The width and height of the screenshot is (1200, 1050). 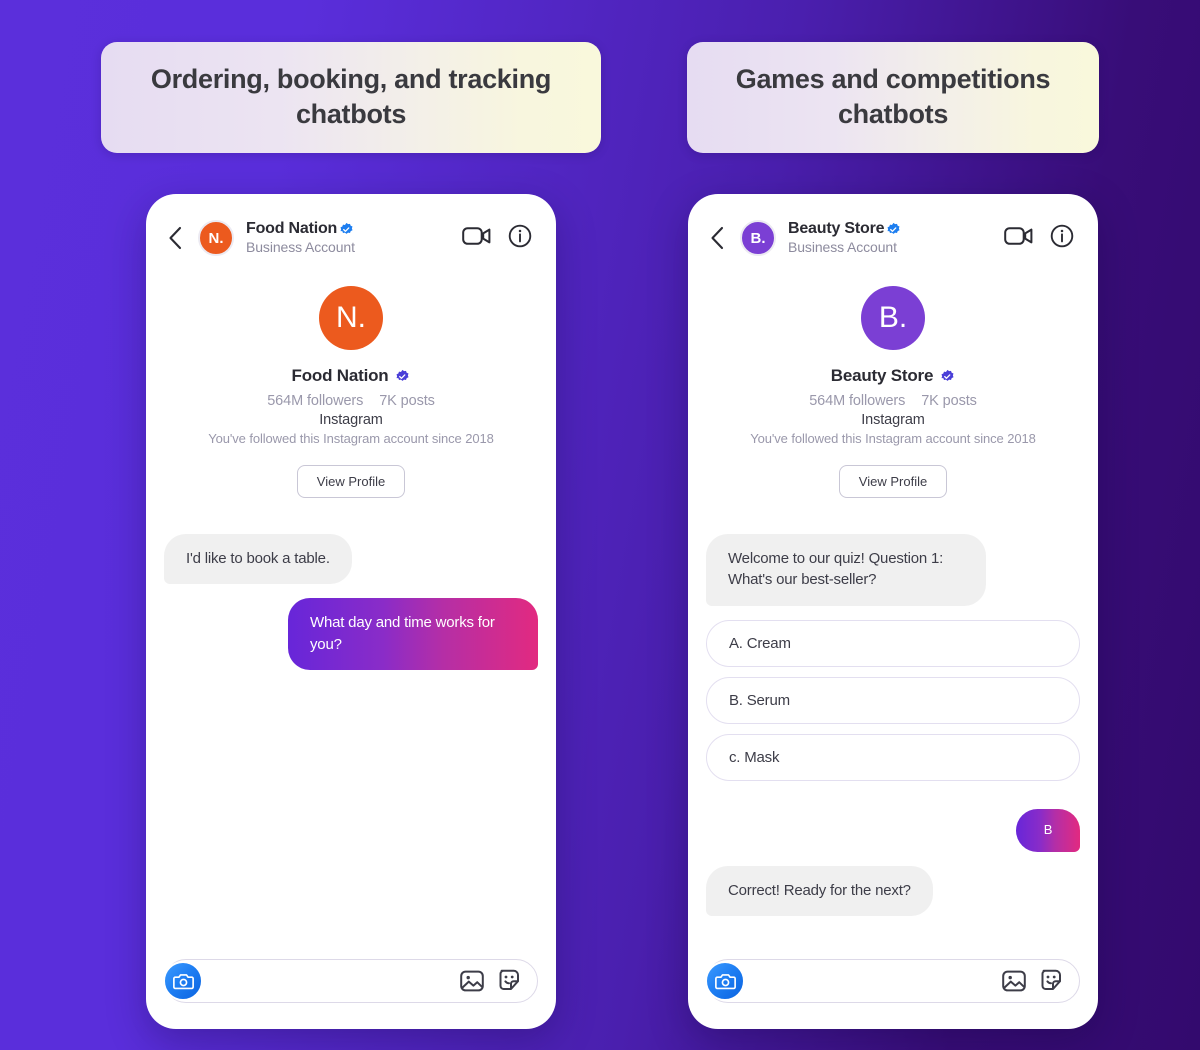 I want to click on chat-topbar-2: B. Beauty Store Business Account, so click(x=893, y=229).